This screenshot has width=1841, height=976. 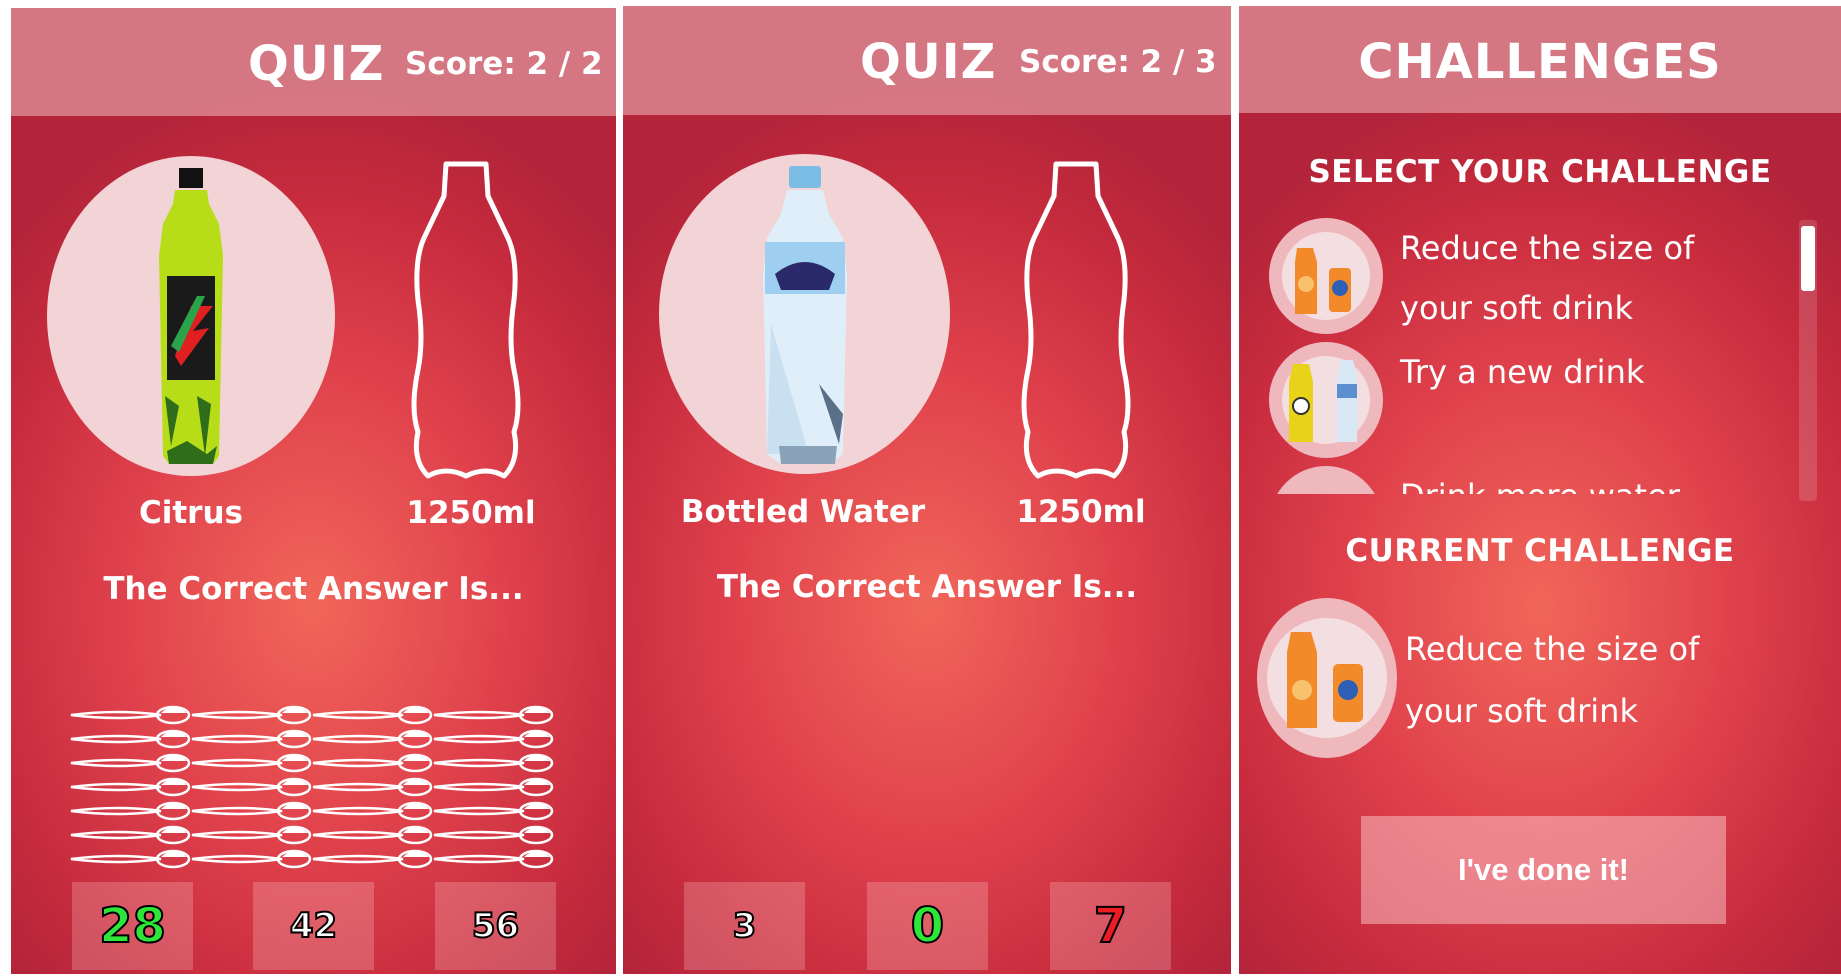 What do you see at coordinates (313, 926) in the screenshot?
I see `answer-option-2: 42` at bounding box center [313, 926].